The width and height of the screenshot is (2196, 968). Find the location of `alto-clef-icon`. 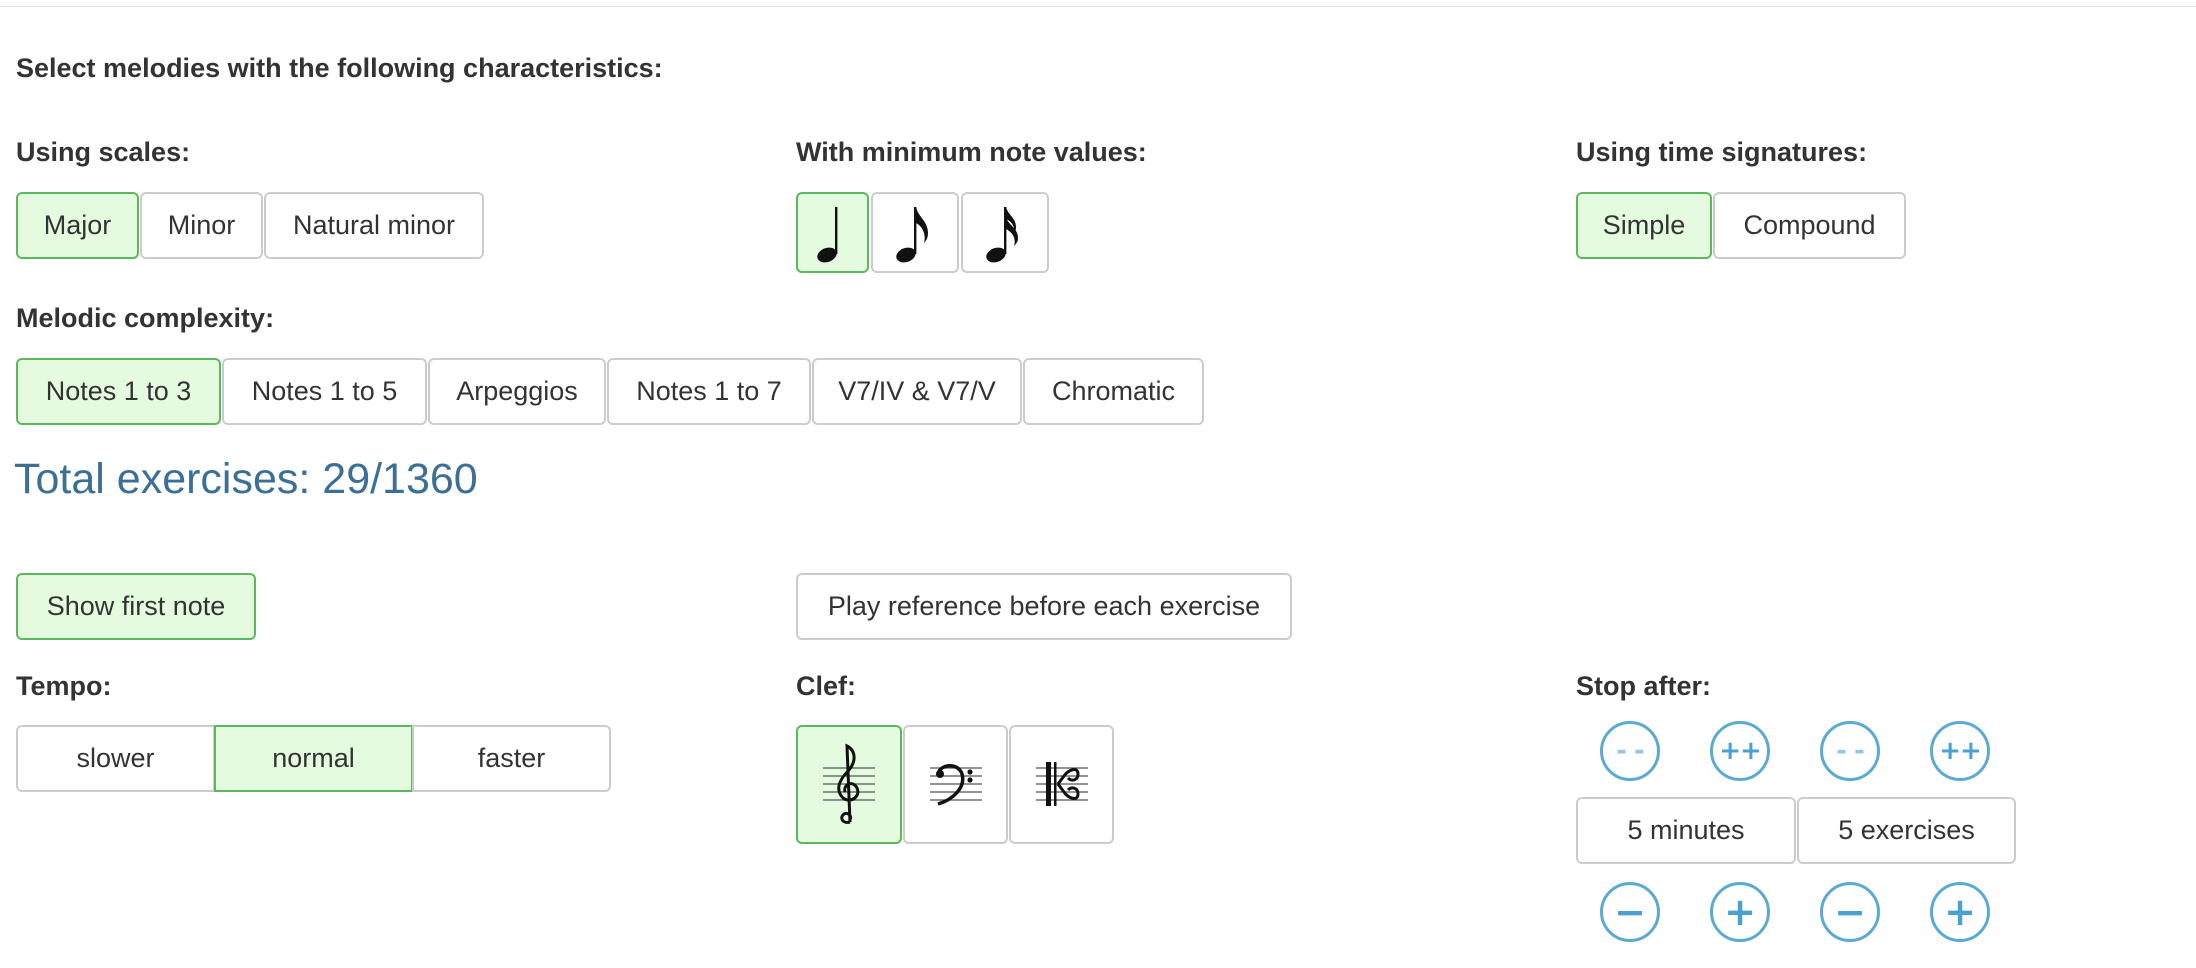

alto-clef-icon is located at coordinates (1061, 783).